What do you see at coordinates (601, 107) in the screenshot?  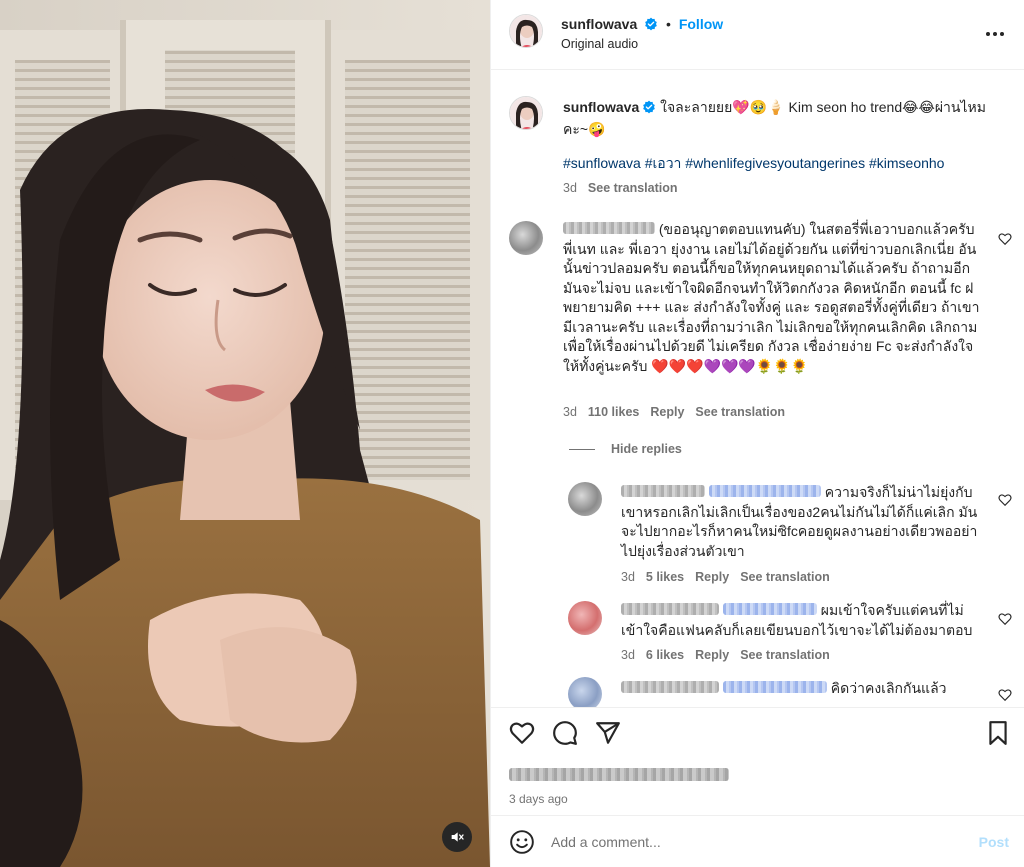 I see `caption-username: sunflowava` at bounding box center [601, 107].